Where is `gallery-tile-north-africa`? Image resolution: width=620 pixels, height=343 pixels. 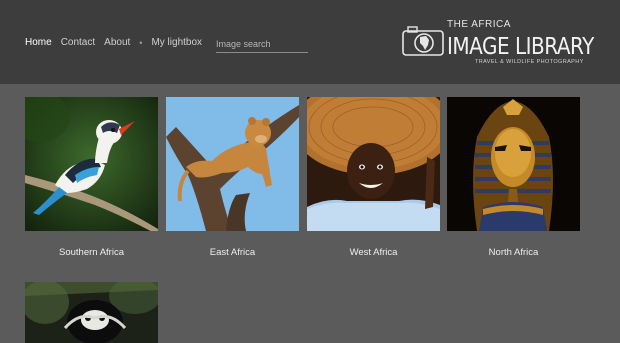 gallery-tile-north-africa is located at coordinates (513, 164).